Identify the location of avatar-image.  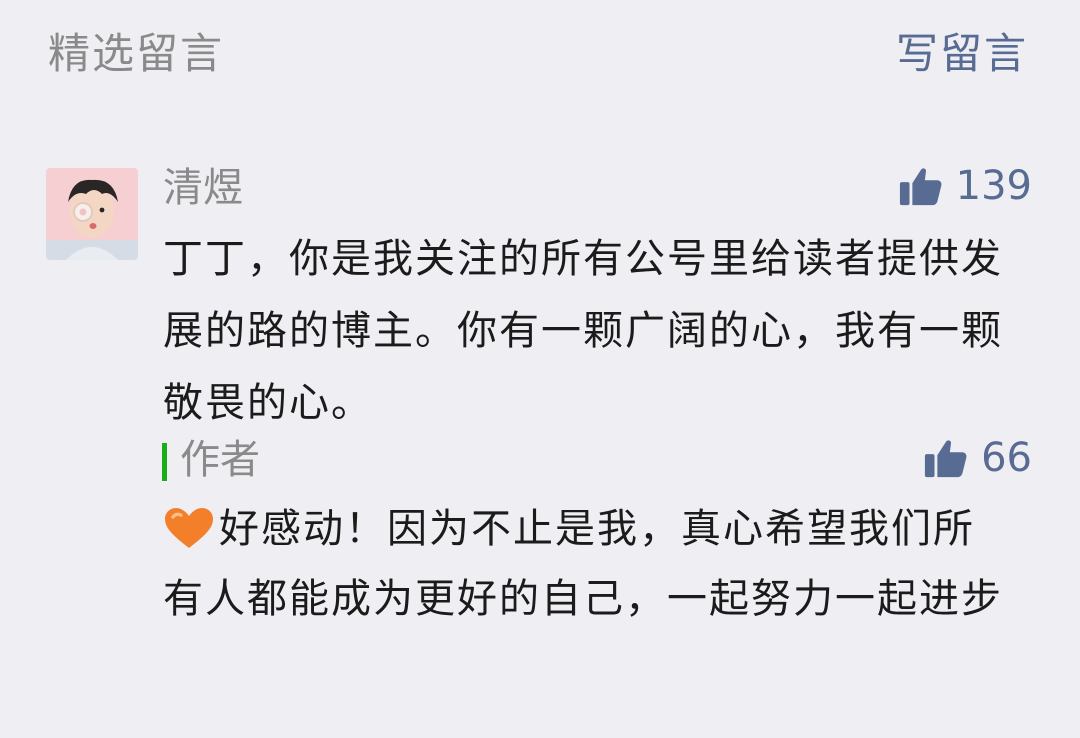
(92, 214).